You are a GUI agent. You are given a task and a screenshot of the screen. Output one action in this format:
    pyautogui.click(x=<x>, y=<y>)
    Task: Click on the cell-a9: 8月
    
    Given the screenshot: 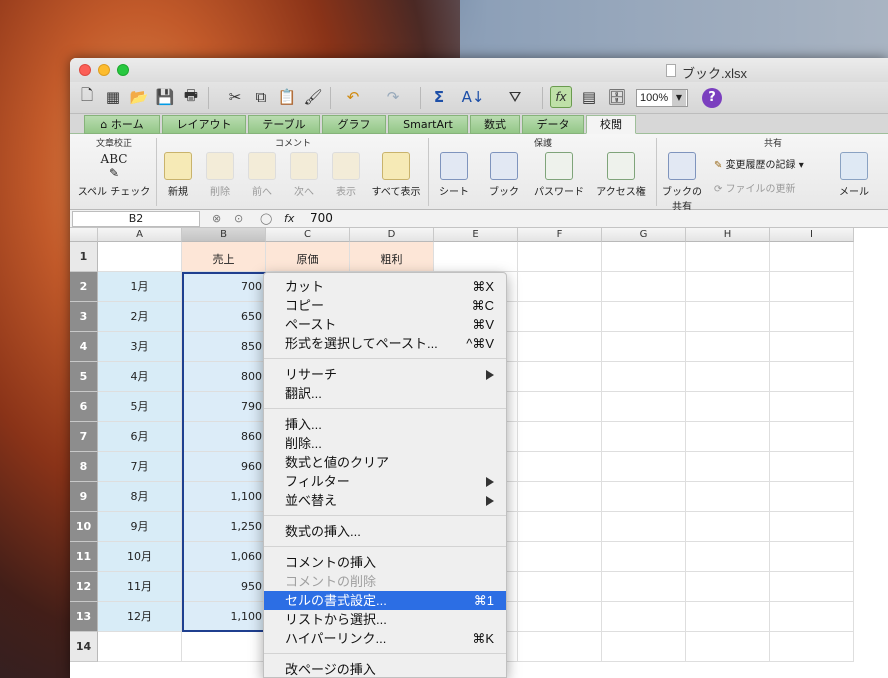 What is the action you would take?
    pyautogui.click(x=140, y=497)
    